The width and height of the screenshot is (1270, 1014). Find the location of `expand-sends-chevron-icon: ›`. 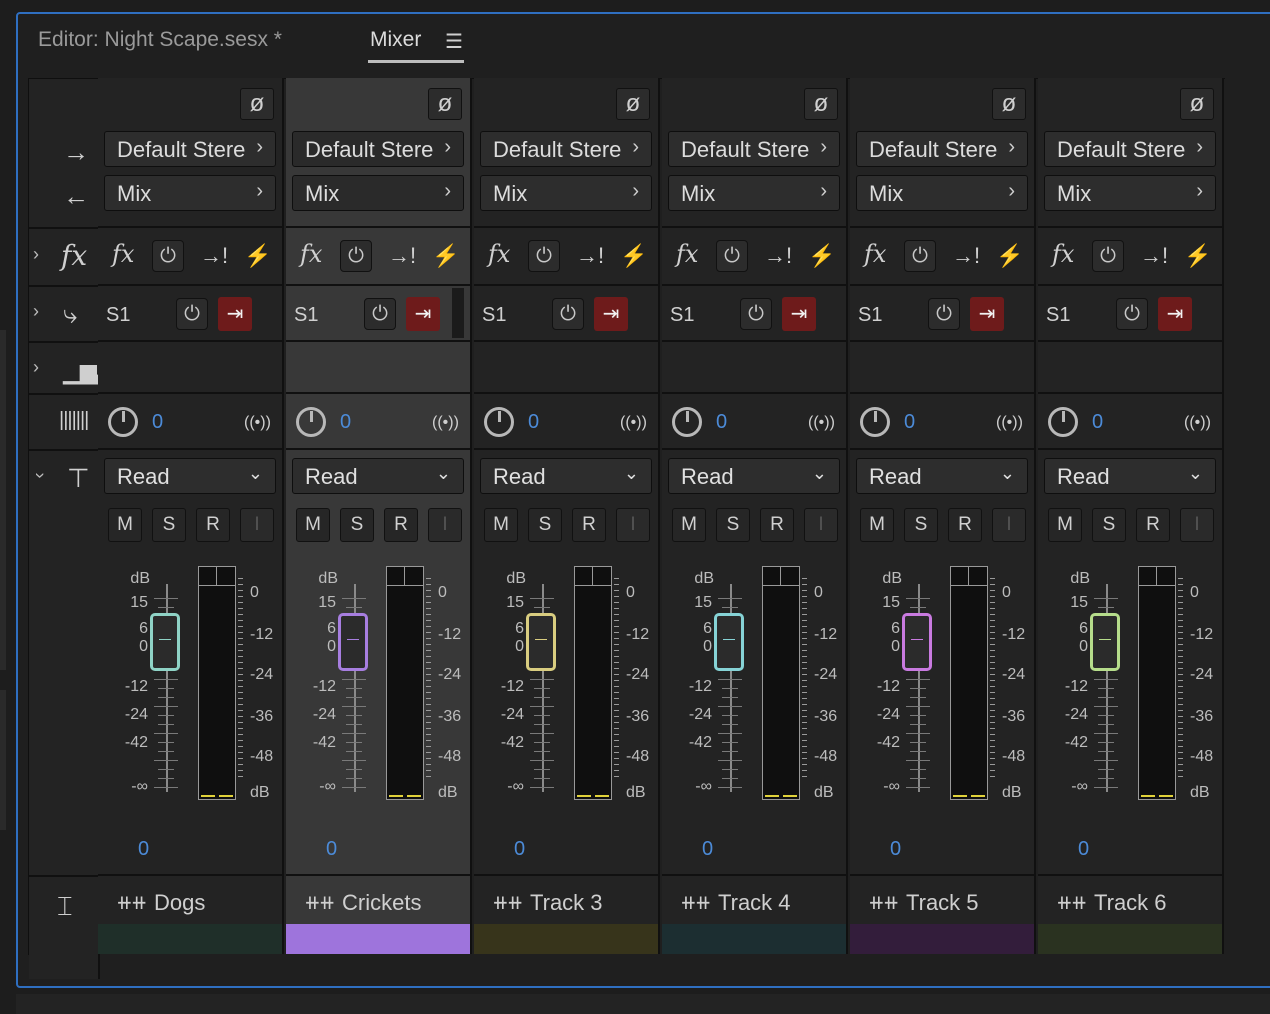

expand-sends-chevron-icon: › is located at coordinates (36, 311).